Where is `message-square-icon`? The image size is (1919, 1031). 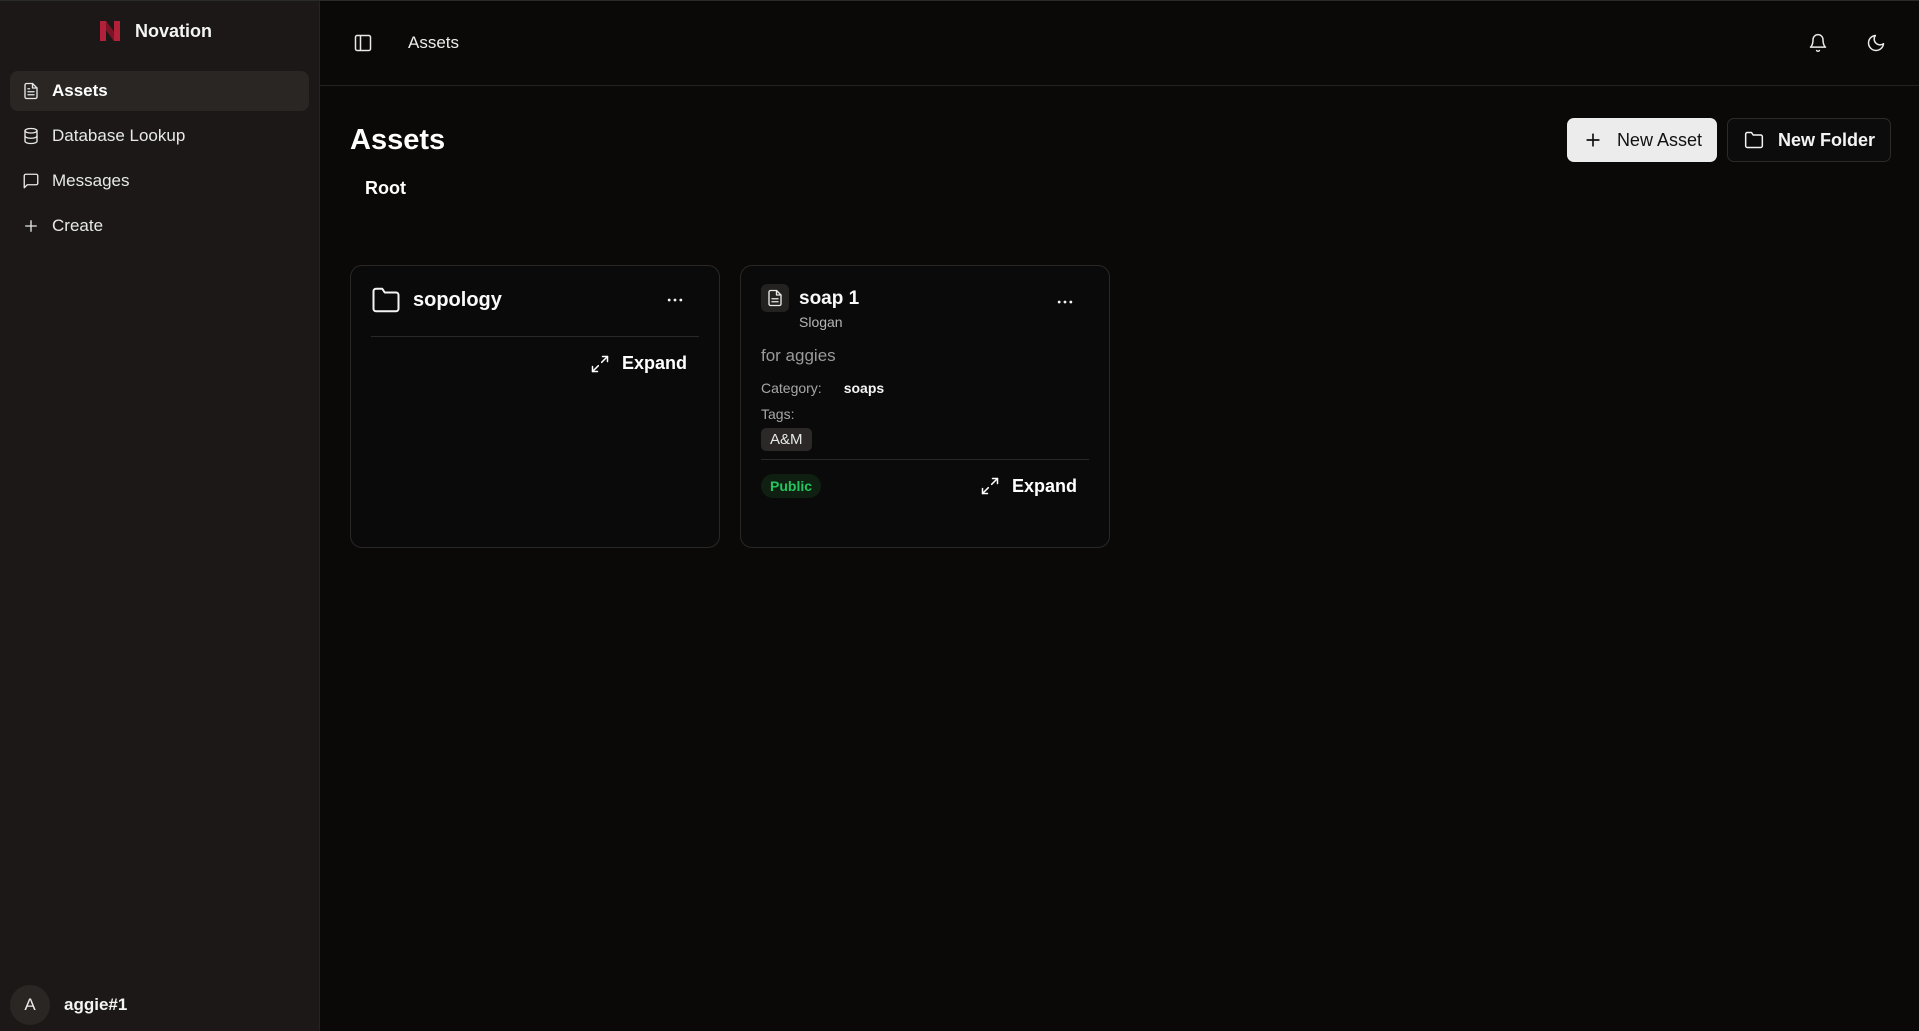
message-square-icon is located at coordinates (31, 181).